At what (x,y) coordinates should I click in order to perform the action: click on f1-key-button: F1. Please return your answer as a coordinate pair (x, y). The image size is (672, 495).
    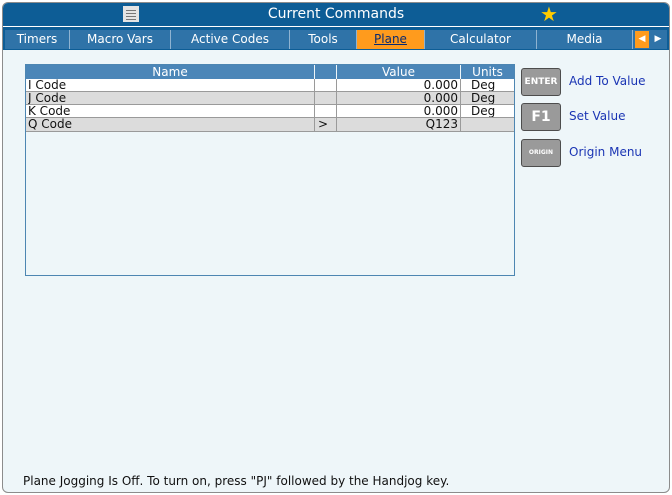
    Looking at the image, I should click on (541, 117).